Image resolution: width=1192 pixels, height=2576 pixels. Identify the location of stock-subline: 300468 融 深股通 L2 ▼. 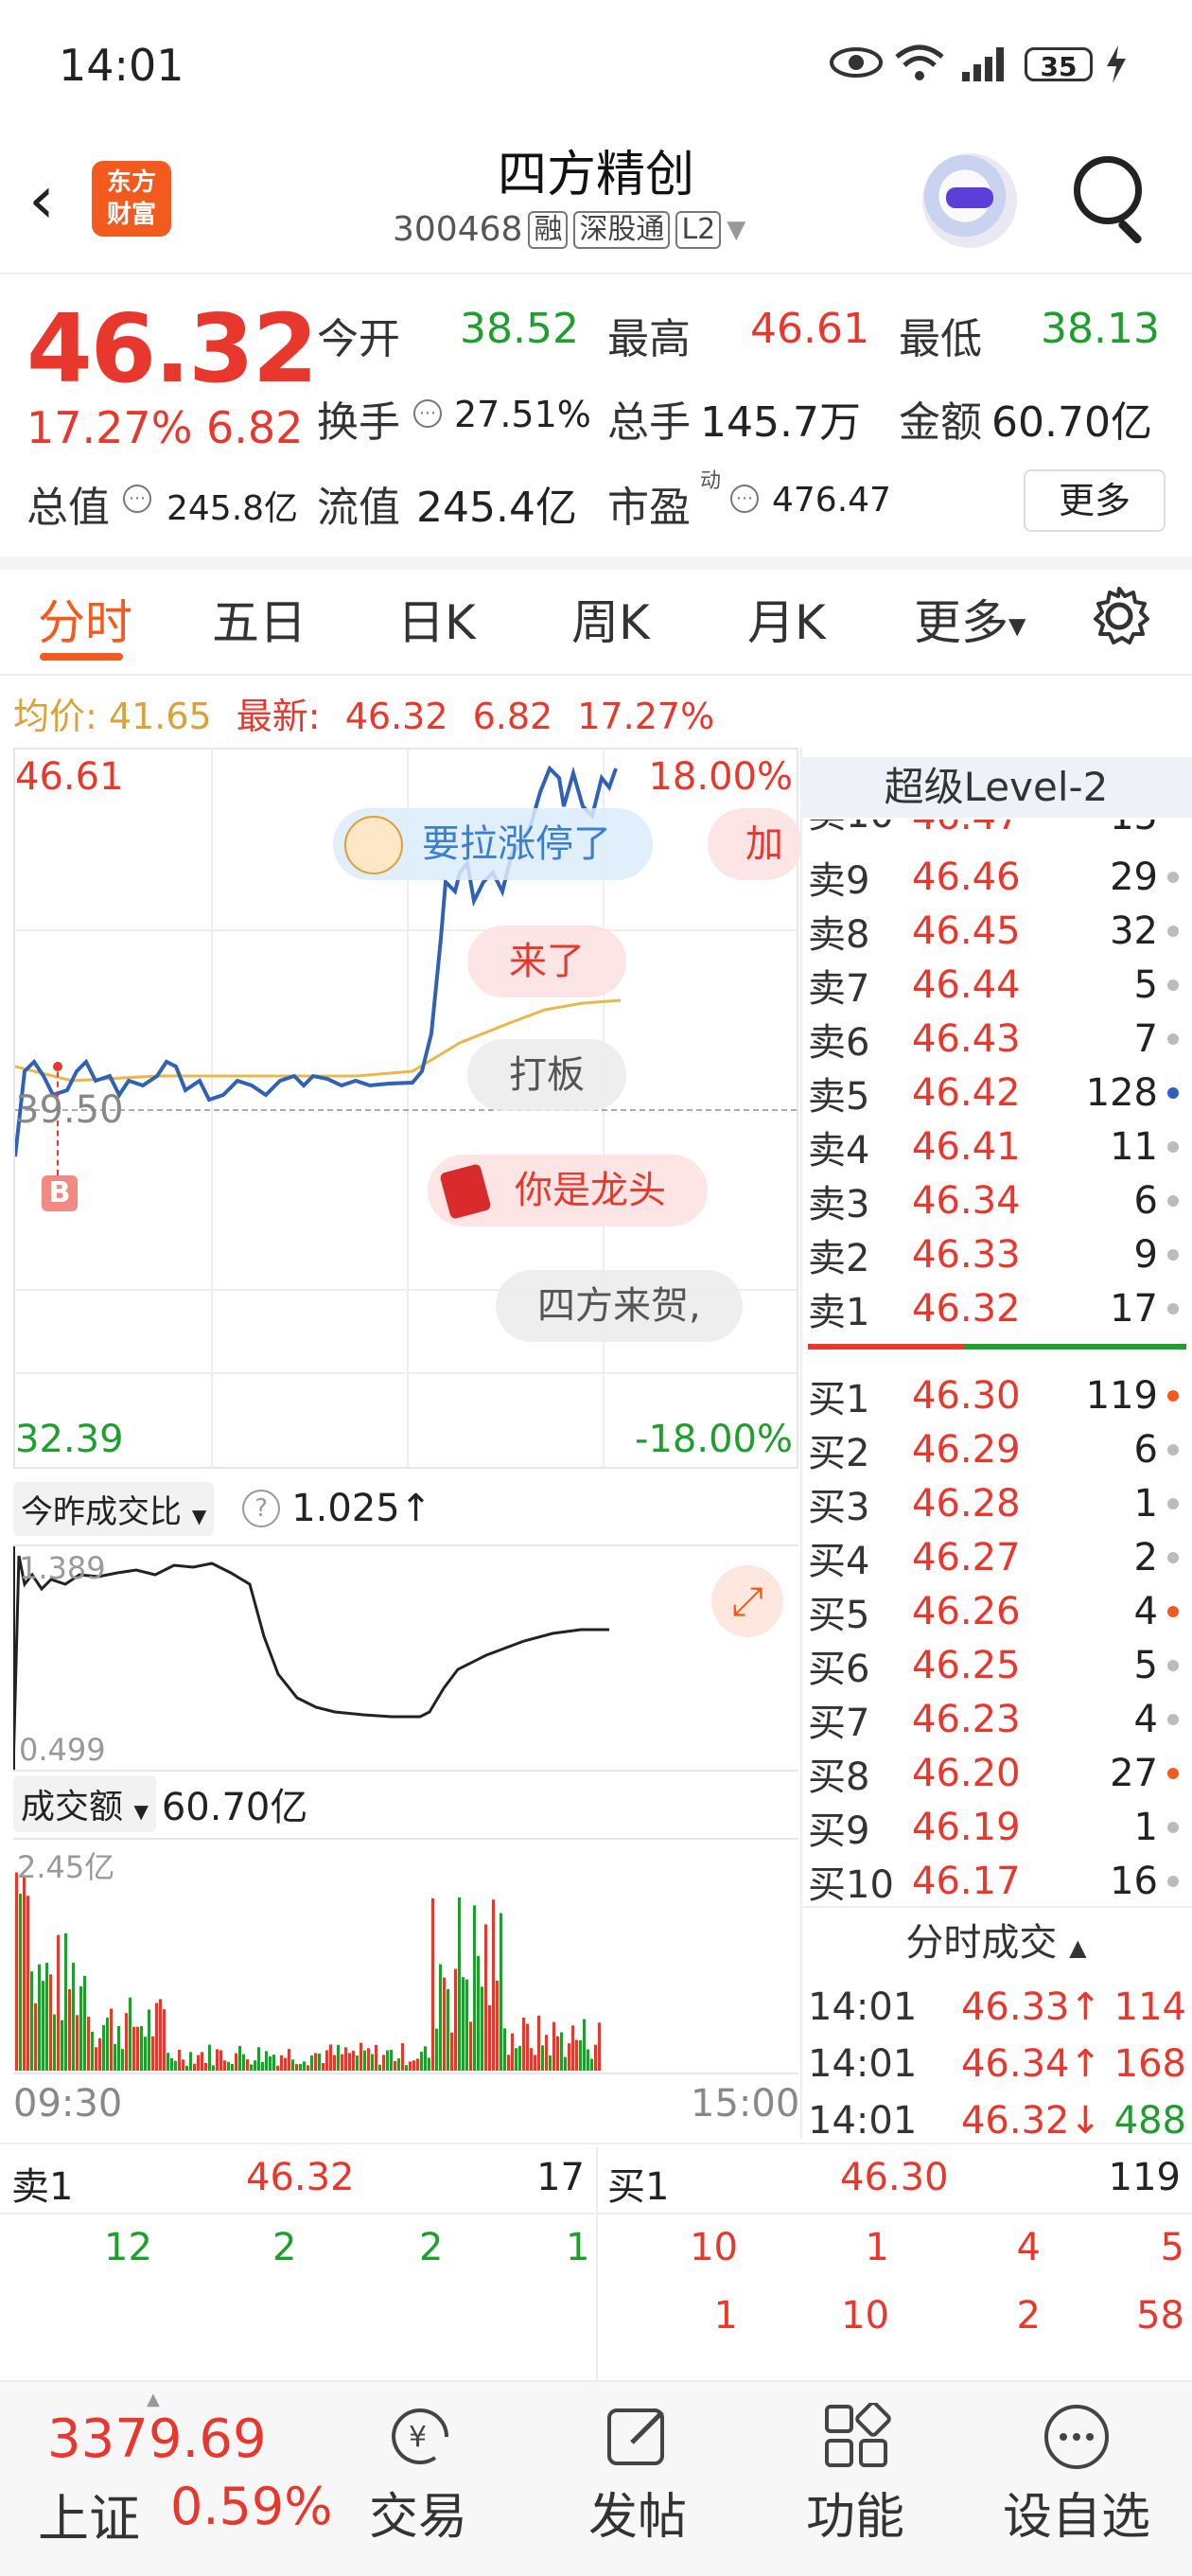
(569, 229).